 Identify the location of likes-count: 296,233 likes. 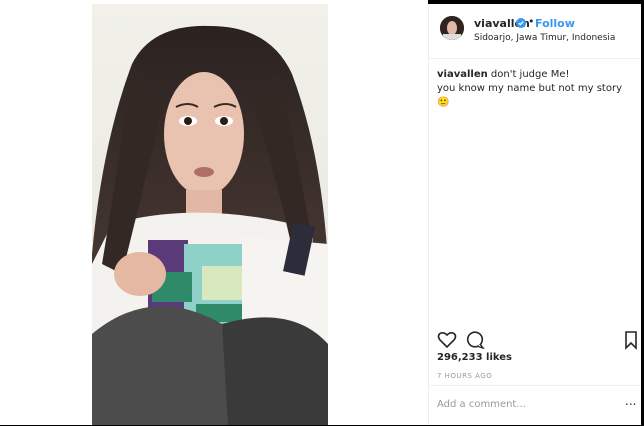
(474, 357).